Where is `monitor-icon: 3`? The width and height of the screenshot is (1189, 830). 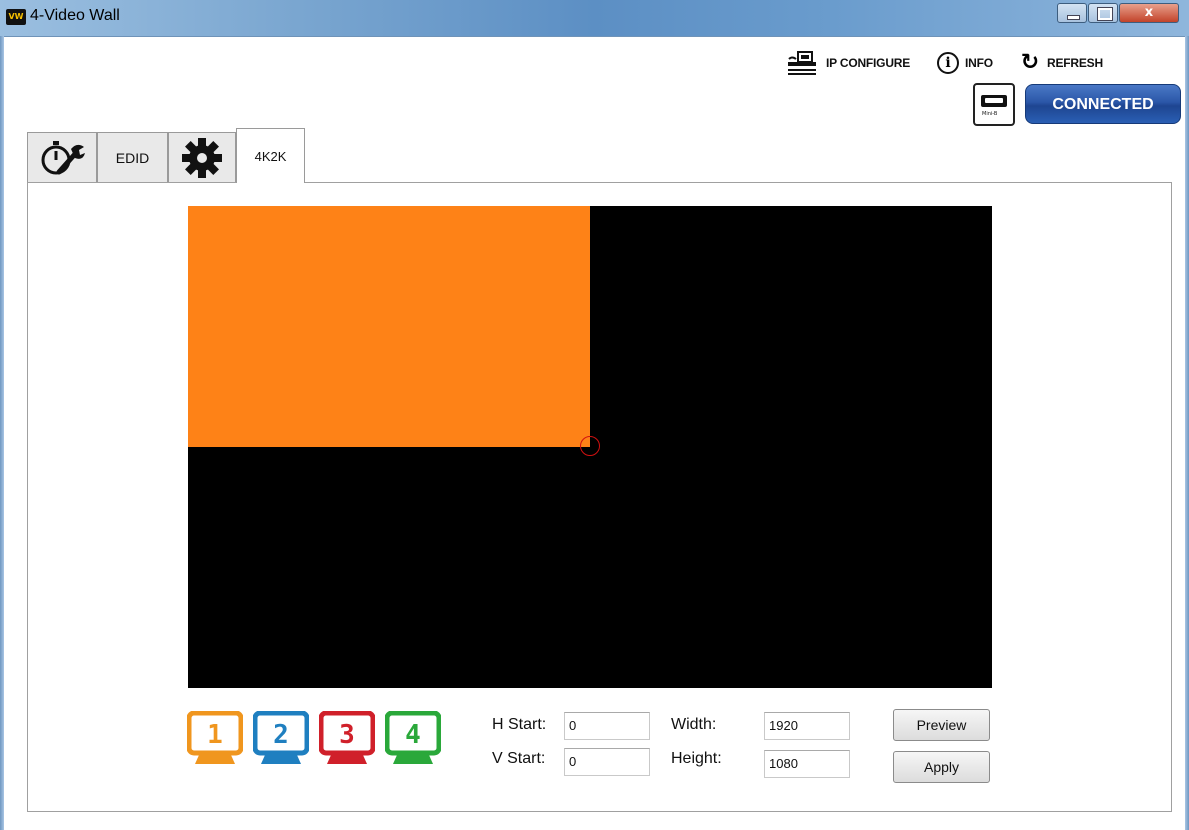
monitor-icon: 3 is located at coordinates (347, 737).